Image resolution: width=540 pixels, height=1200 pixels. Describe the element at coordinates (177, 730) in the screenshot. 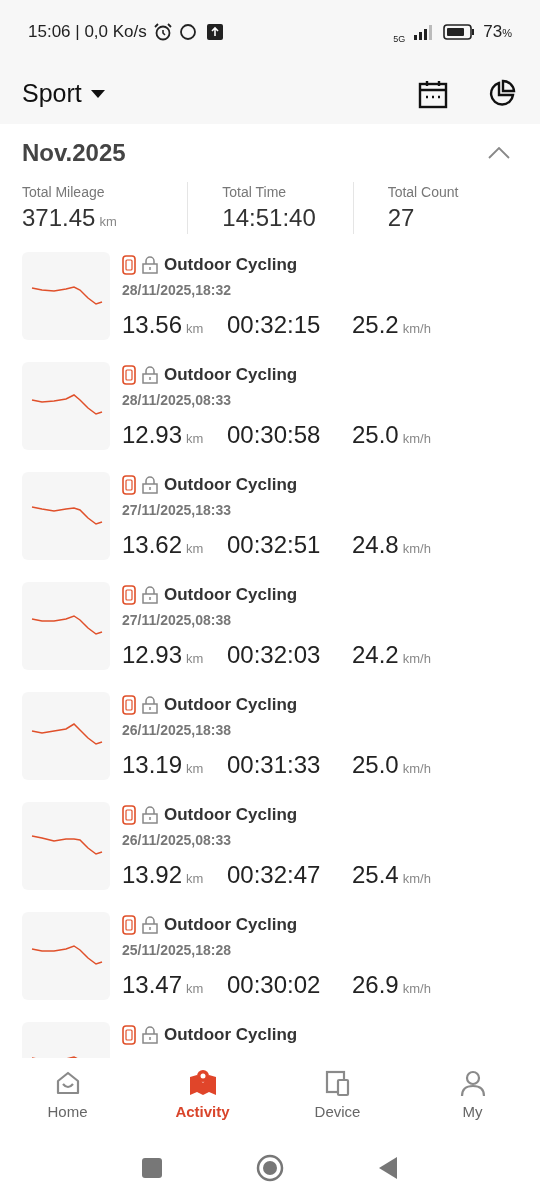

I see `activity-date: 26/11/2025,18:38` at that location.